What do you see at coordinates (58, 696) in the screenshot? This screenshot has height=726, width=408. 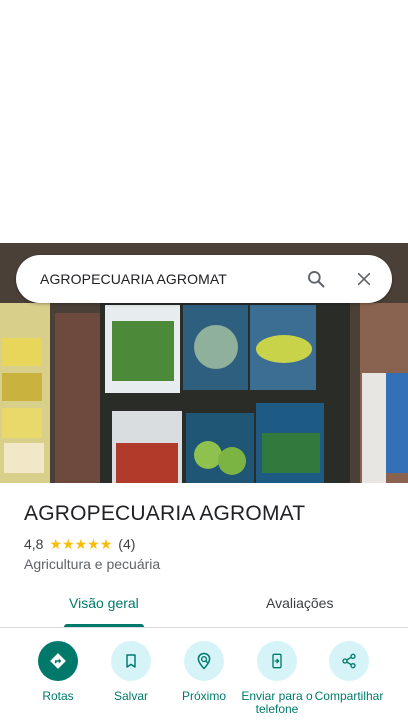 I see `directions-label: Rotas` at bounding box center [58, 696].